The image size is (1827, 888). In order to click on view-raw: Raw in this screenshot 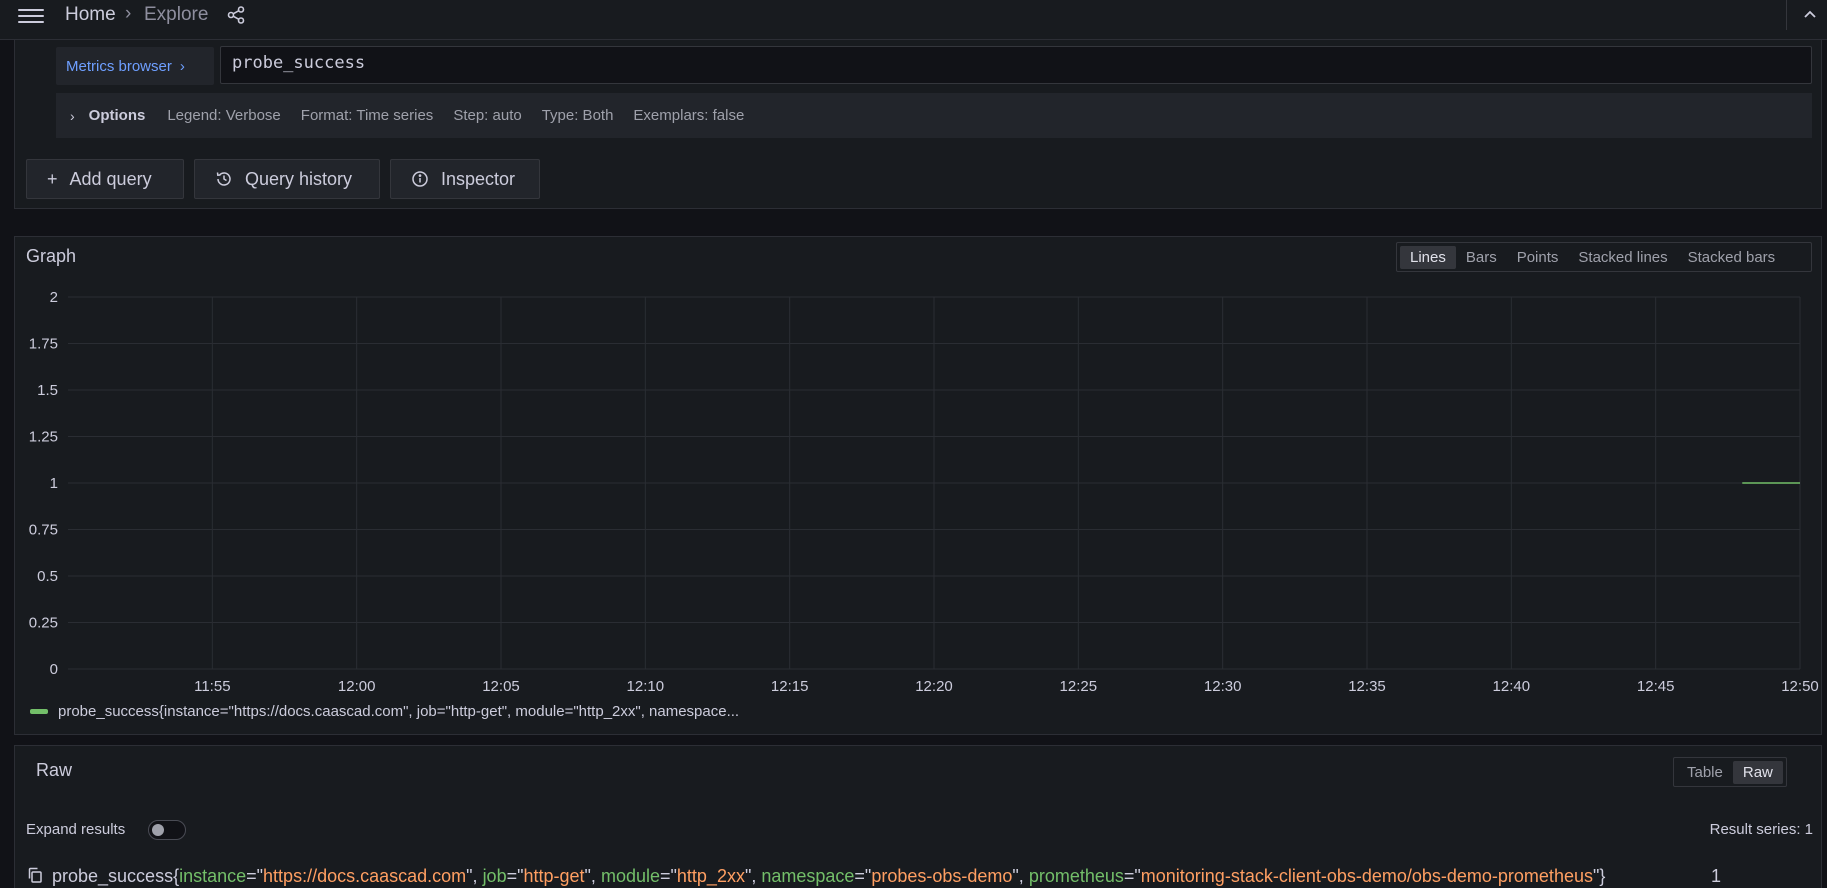, I will do `click(1757, 772)`.